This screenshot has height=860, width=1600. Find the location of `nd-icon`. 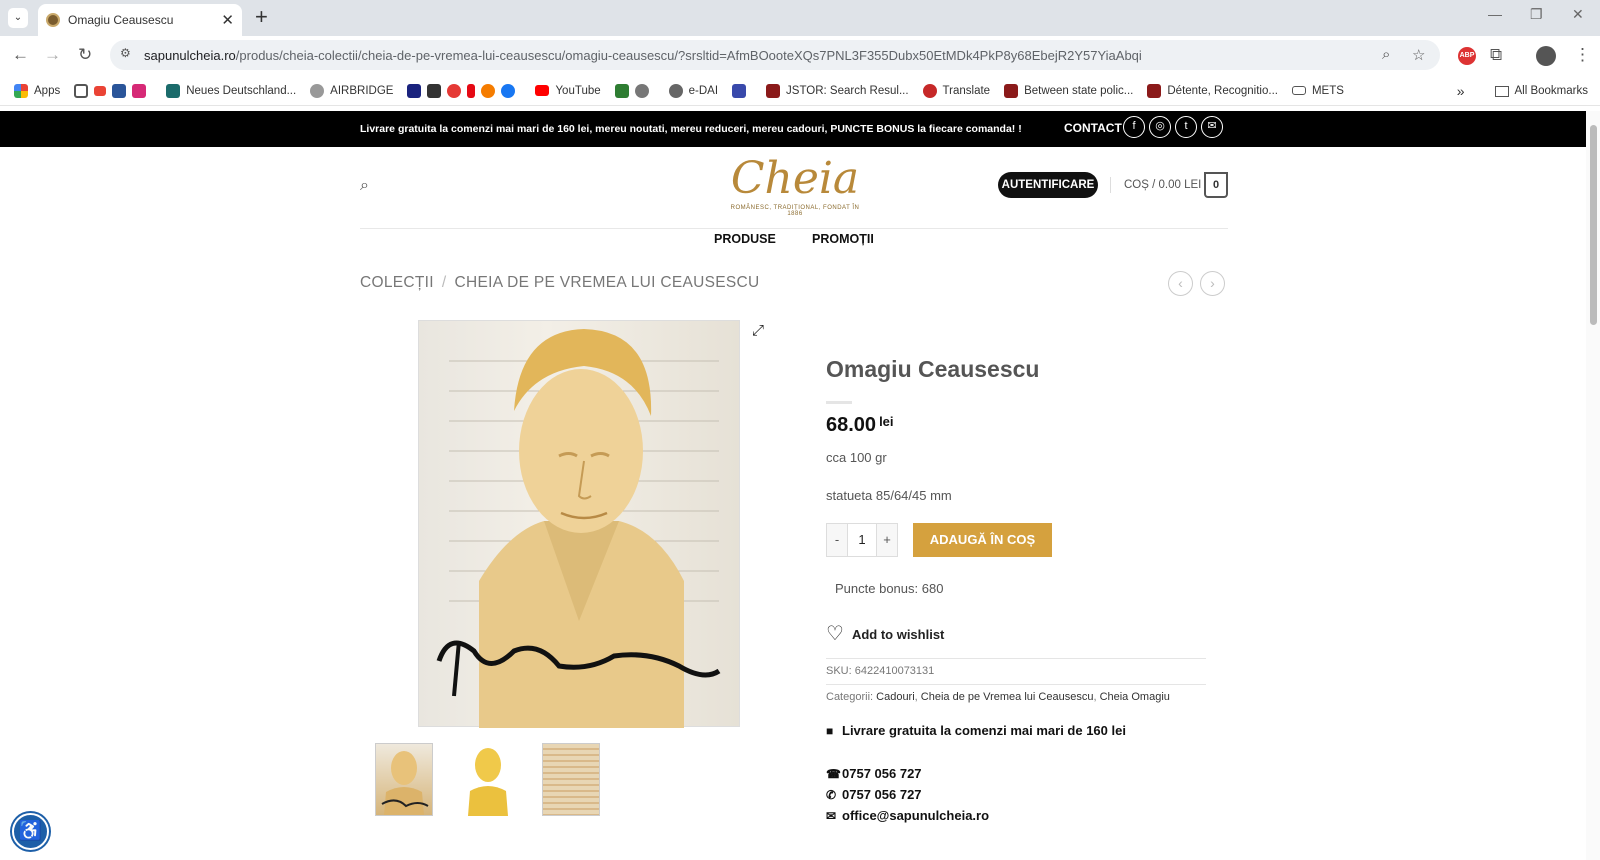

nd-icon is located at coordinates (173, 90).